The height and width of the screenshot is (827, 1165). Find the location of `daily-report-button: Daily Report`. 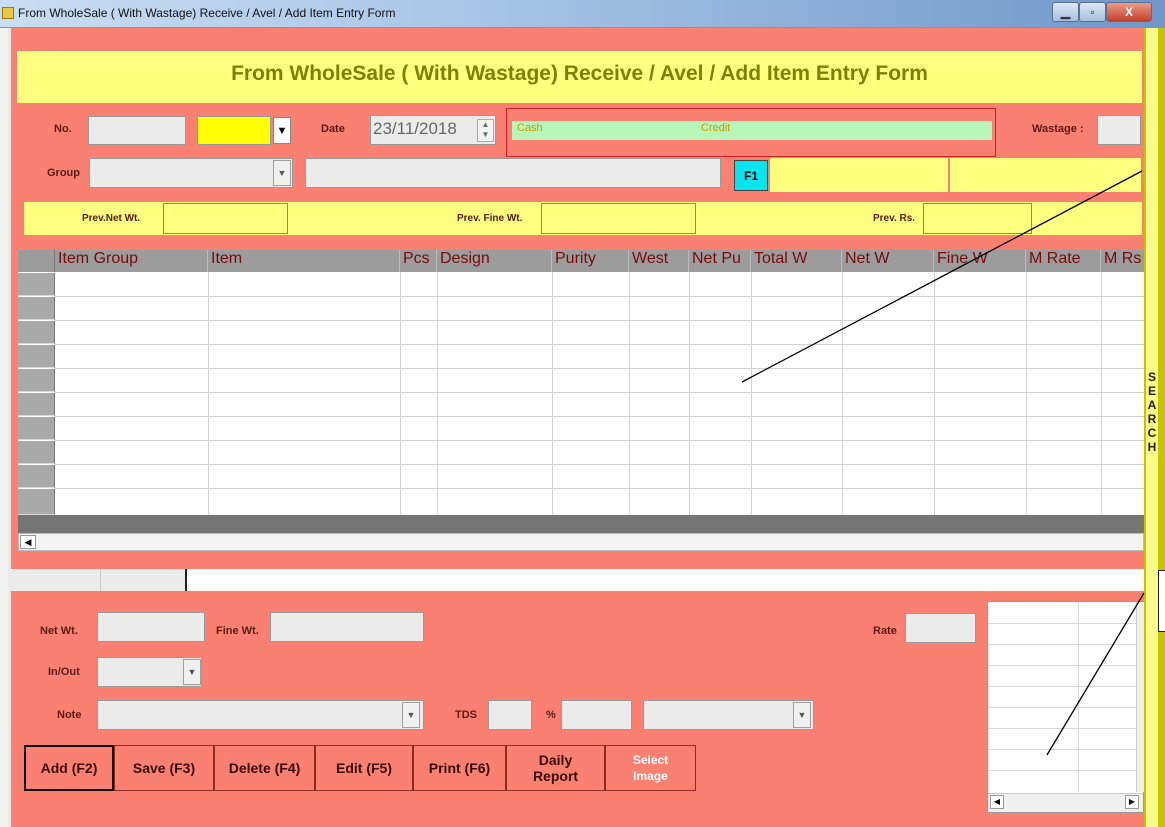

daily-report-button: Daily Report is located at coordinates (555, 768).